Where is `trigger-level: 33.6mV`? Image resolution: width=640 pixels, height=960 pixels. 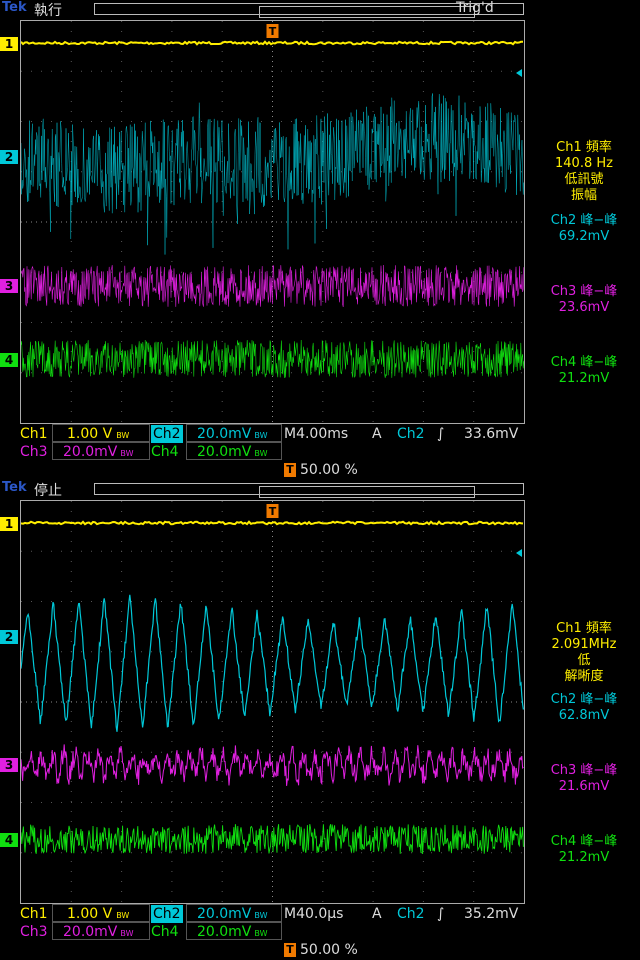
trigger-level: 33.6mV is located at coordinates (491, 434).